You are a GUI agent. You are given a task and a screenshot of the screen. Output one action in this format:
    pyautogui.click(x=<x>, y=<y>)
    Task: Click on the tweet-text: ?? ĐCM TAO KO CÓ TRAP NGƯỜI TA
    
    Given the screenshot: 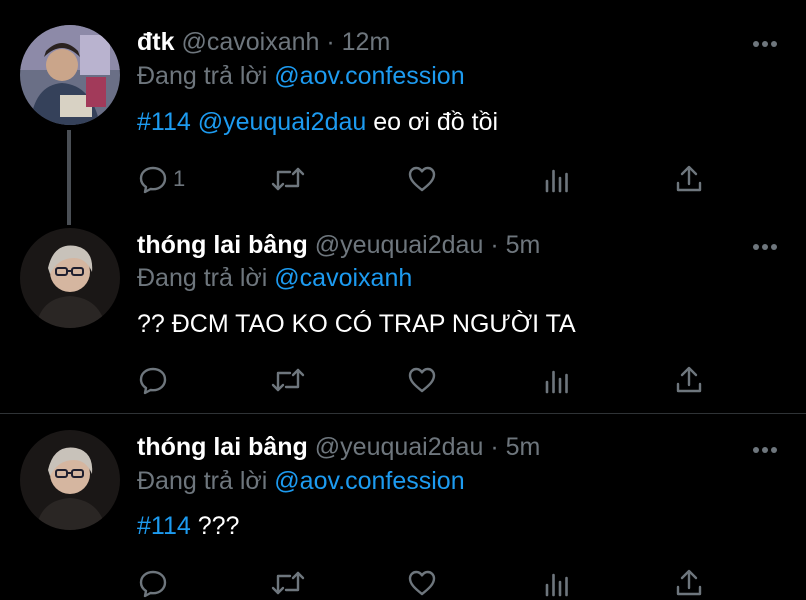 What is the action you would take?
    pyautogui.click(x=356, y=324)
    